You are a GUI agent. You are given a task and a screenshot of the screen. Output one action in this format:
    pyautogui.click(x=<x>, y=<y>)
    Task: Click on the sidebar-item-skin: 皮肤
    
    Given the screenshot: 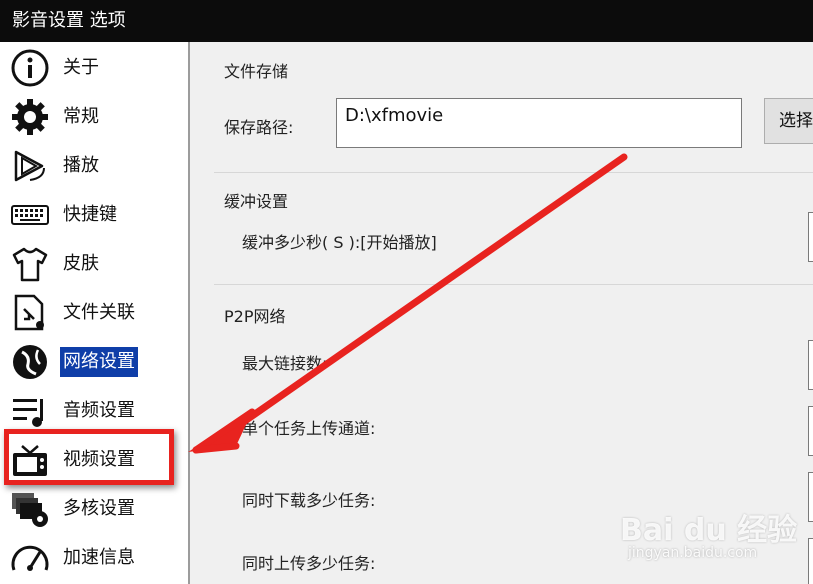 What is the action you would take?
    pyautogui.click(x=94, y=263)
    